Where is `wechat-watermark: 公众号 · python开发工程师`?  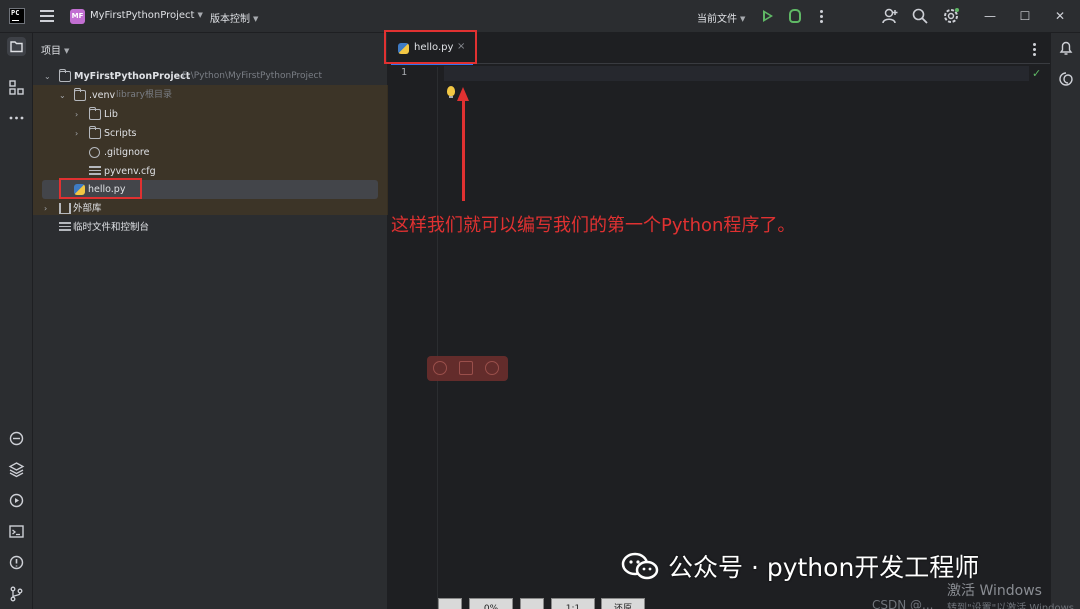
wechat-watermark: 公众号 · python开发工程师 is located at coordinates (824, 567).